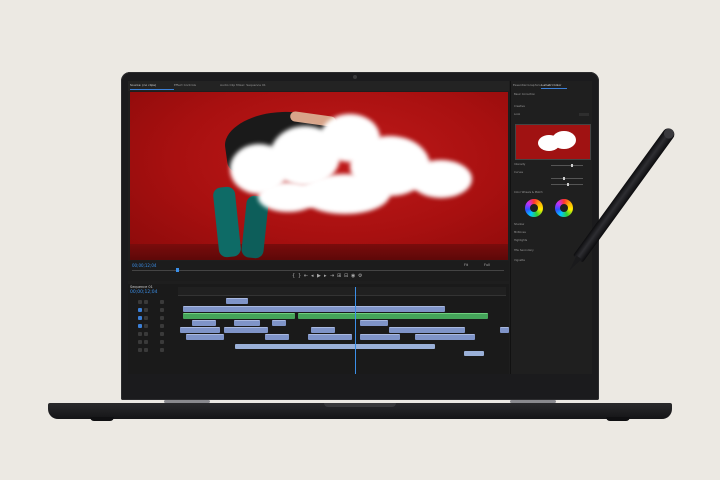  I want to click on sequence-tab: Sequence 01, so click(141, 287).